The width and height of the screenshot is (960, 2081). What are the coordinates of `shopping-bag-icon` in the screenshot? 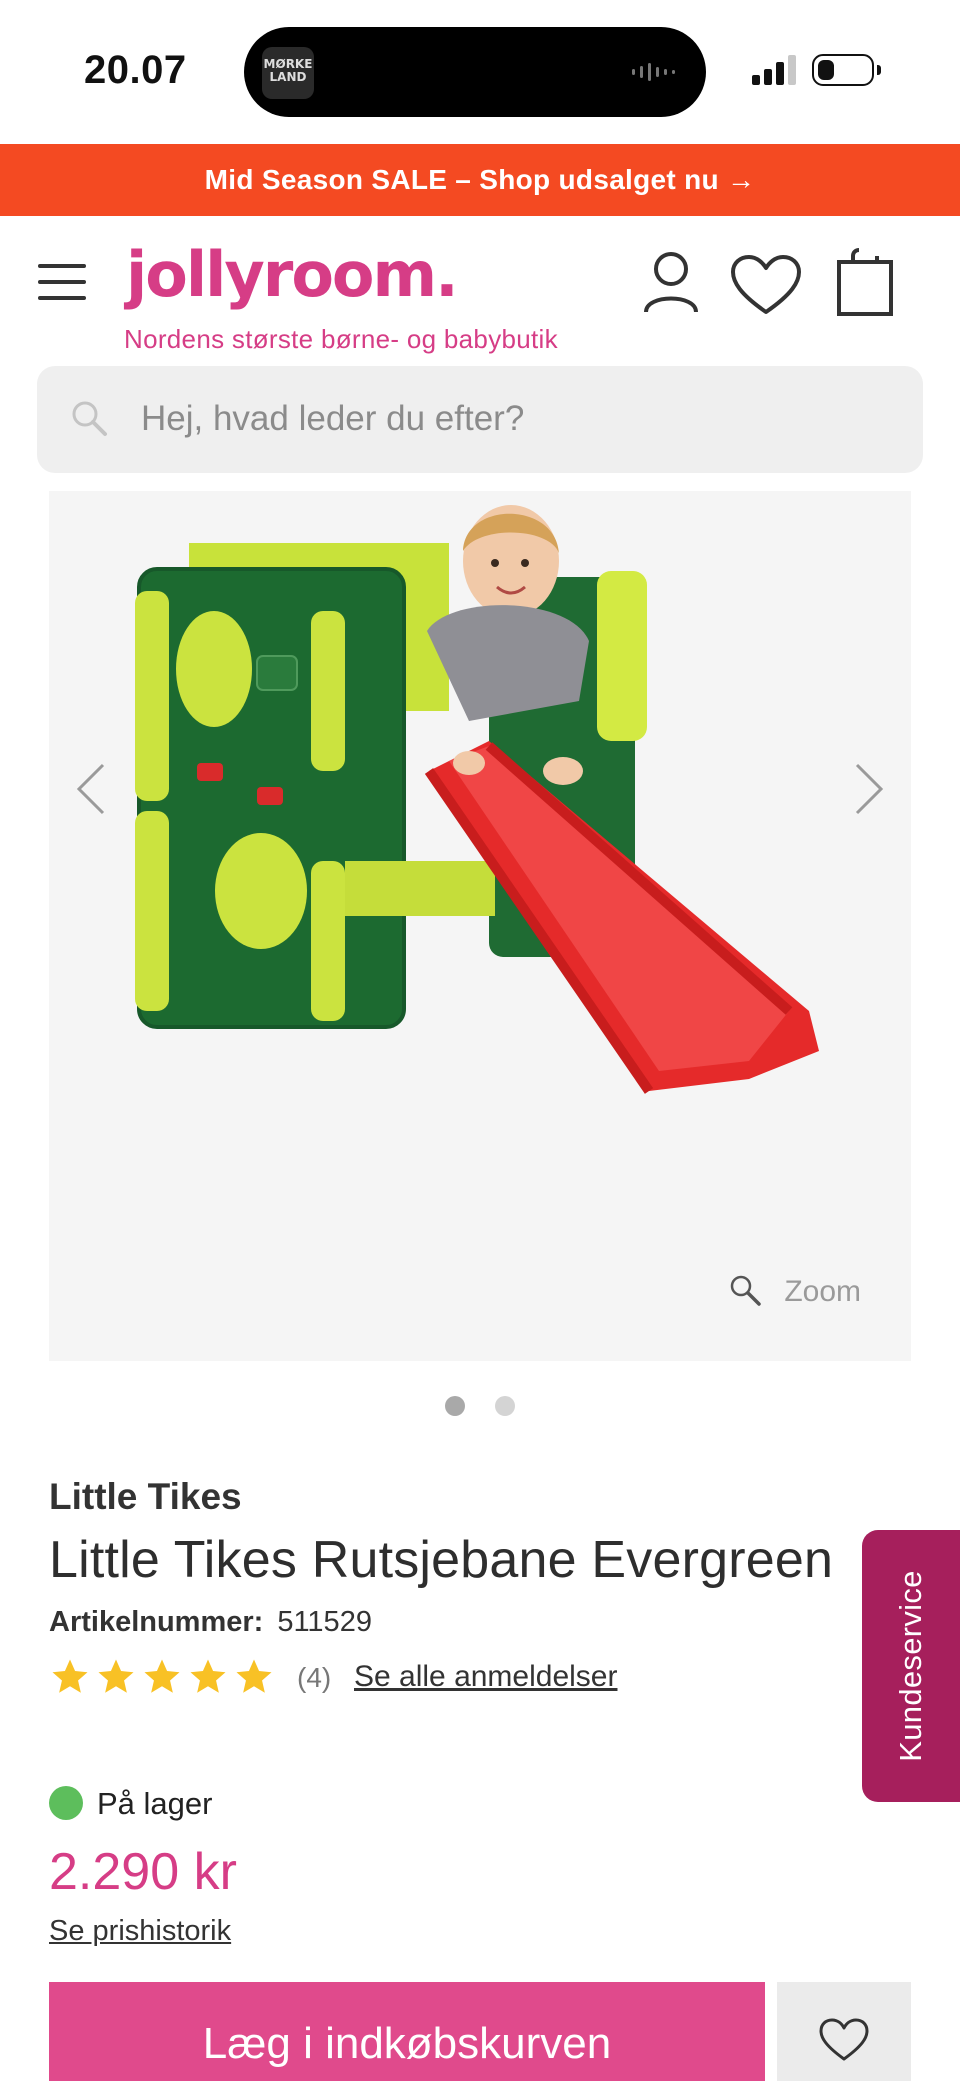 It's located at (865, 283).